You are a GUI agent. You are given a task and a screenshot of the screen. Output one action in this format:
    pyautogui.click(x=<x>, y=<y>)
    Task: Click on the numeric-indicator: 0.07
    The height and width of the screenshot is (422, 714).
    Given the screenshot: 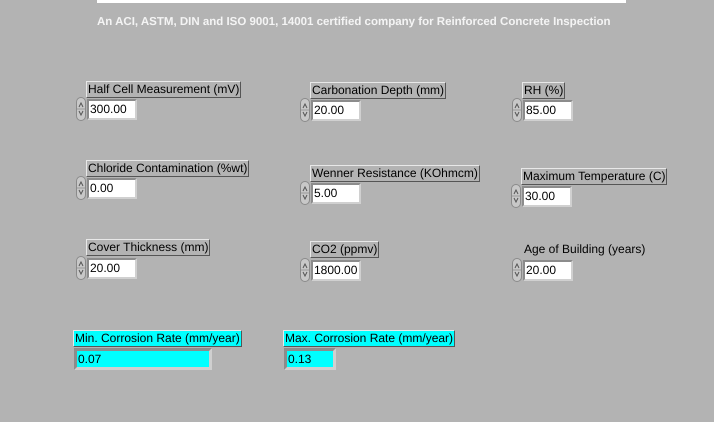 What is the action you would take?
    pyautogui.click(x=143, y=359)
    